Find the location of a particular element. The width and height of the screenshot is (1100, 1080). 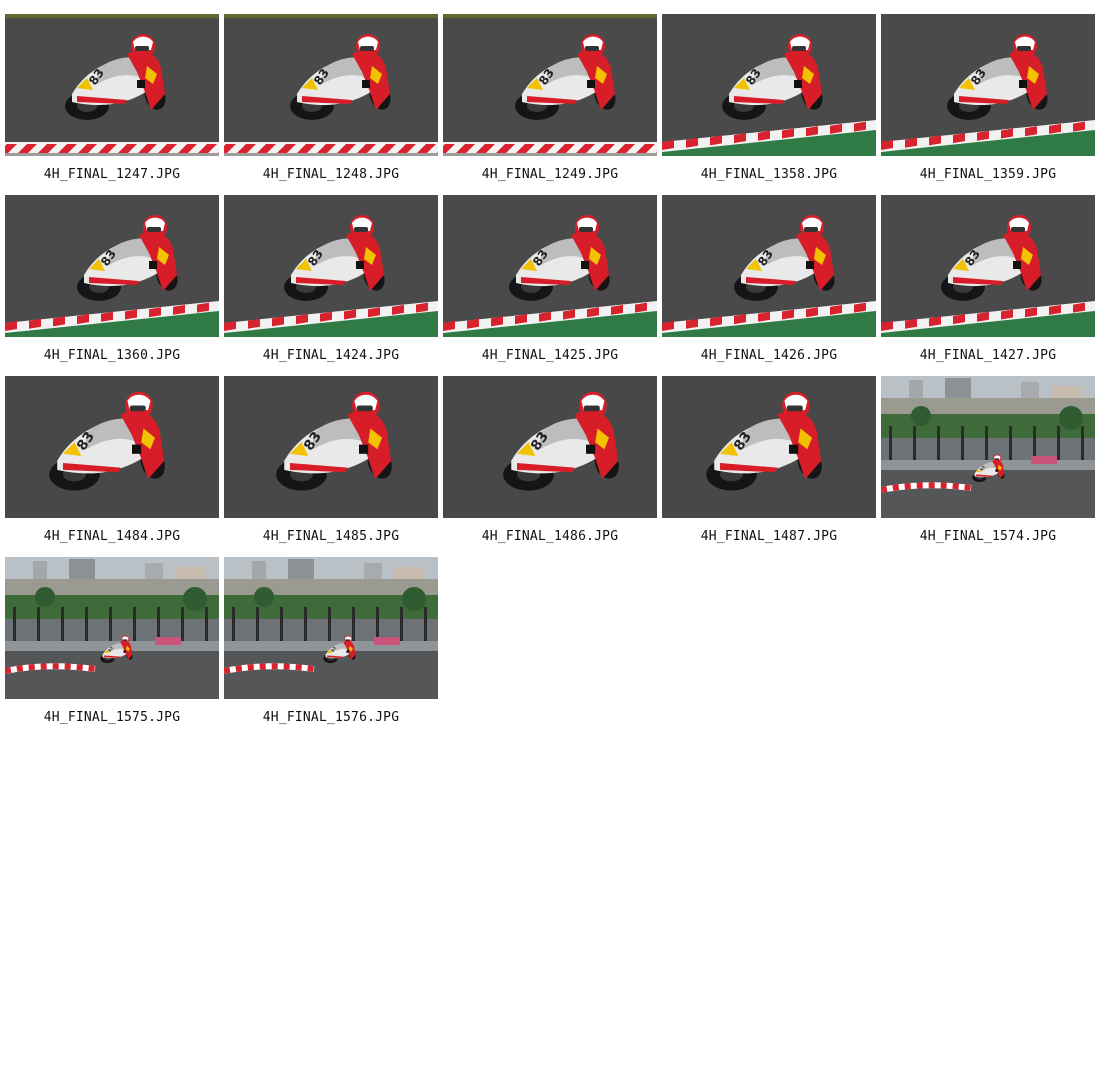

gallery-tile: 83 4H_FINAL_1576.JPG is located at coordinates (331, 647).